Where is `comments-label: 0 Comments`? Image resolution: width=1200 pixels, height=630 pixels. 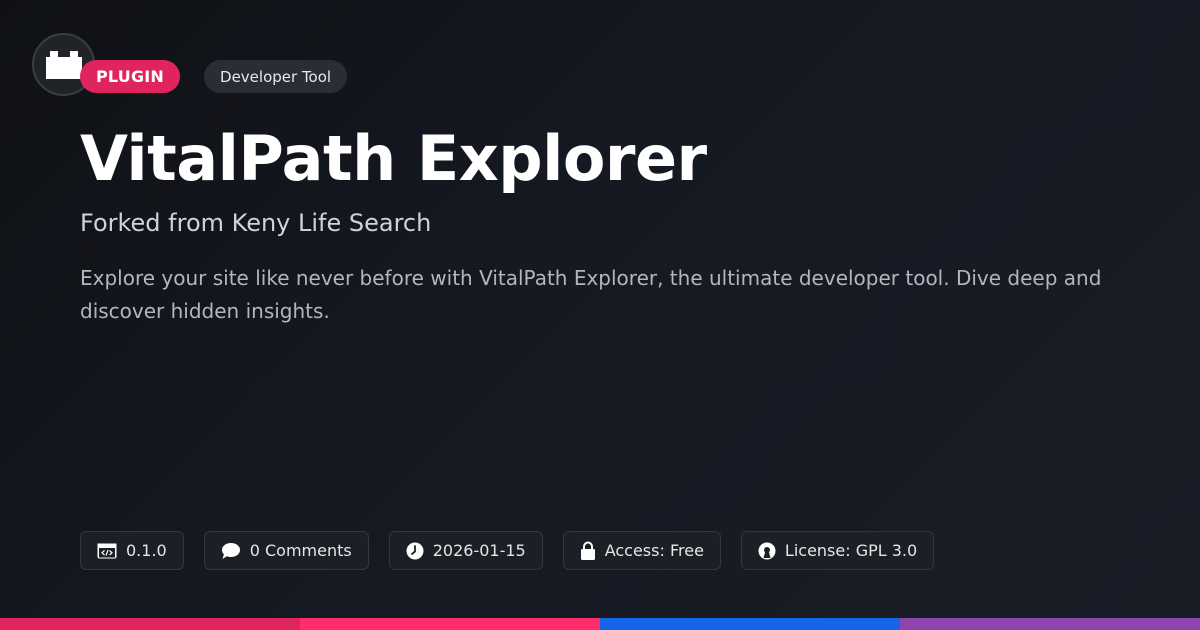 comments-label: 0 Comments is located at coordinates (300, 550).